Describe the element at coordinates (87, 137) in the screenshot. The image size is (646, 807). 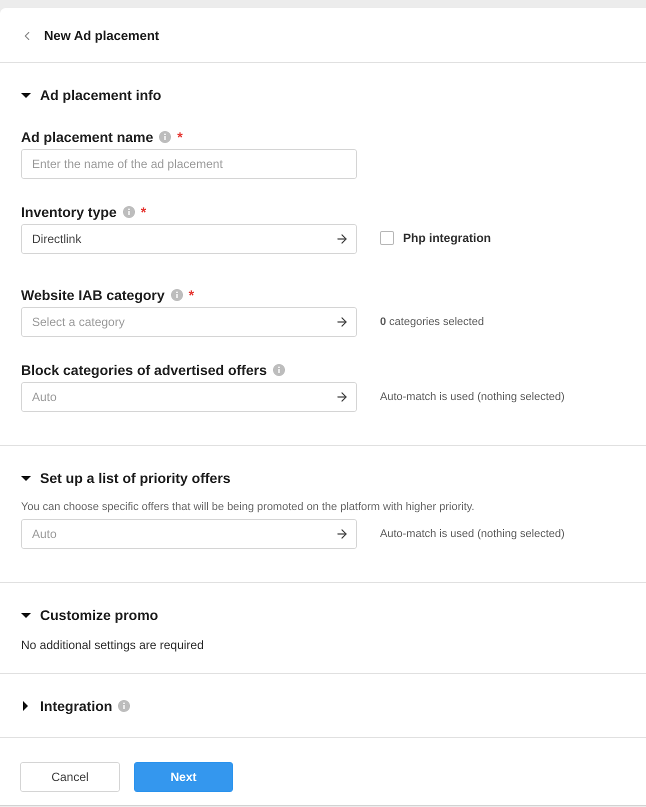
I see `field-label: Ad placement name` at that location.